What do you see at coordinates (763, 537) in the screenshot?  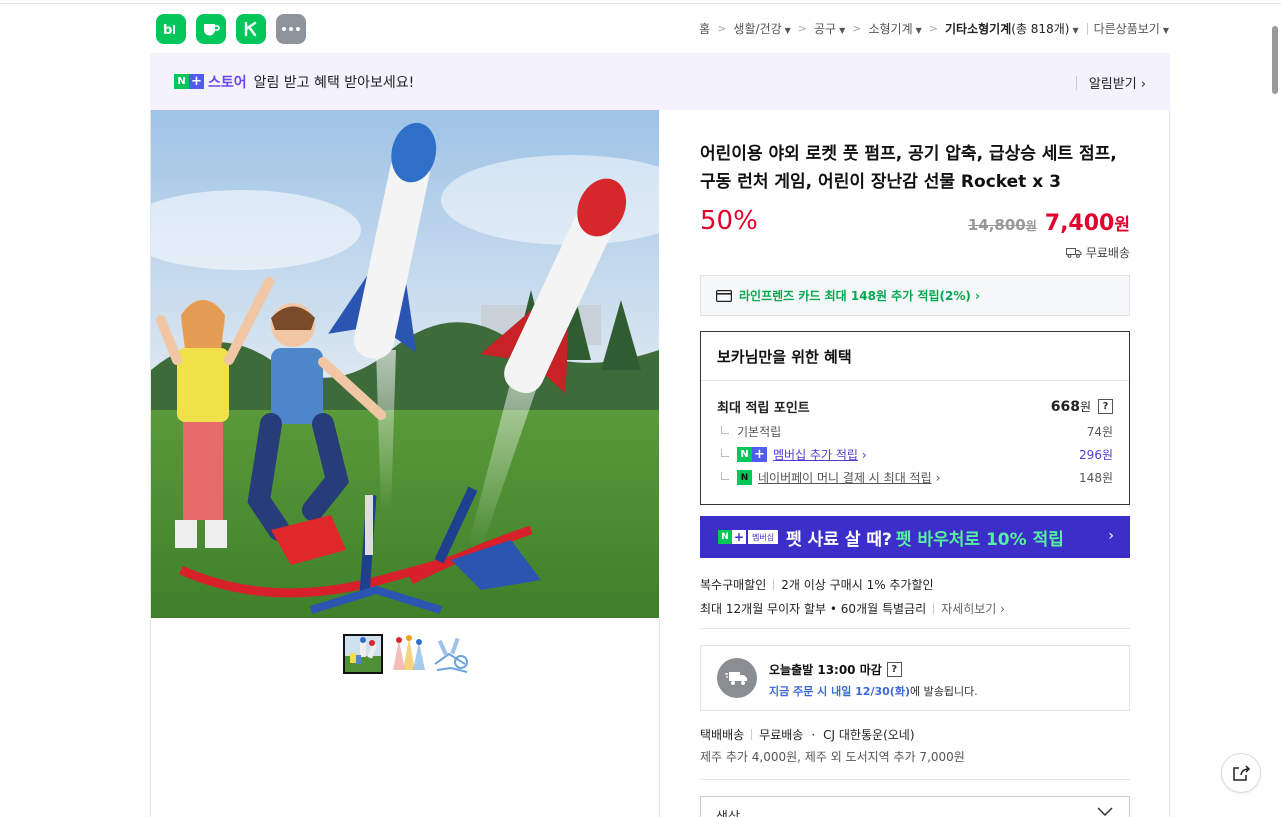 I see `membership-label: 멤버십` at bounding box center [763, 537].